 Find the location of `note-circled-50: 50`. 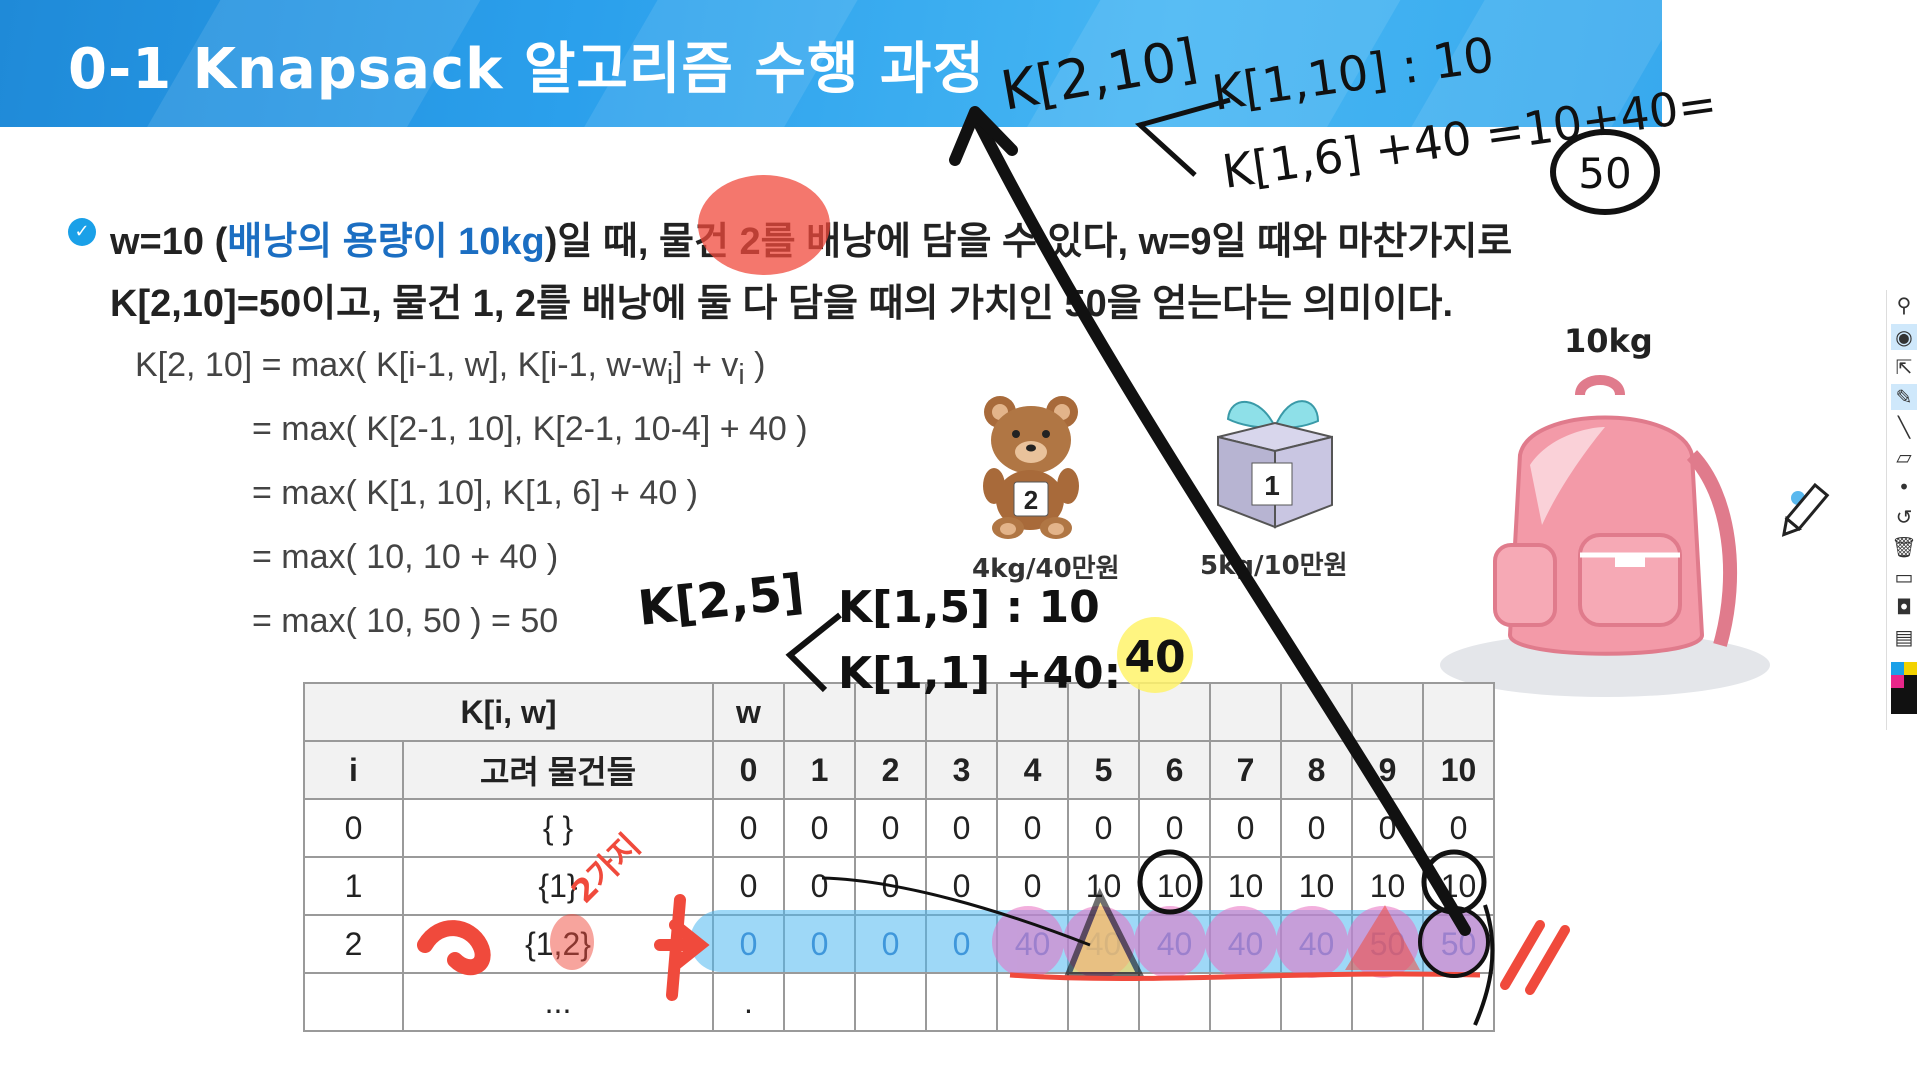

note-circled-50: 50 is located at coordinates (1604, 173).